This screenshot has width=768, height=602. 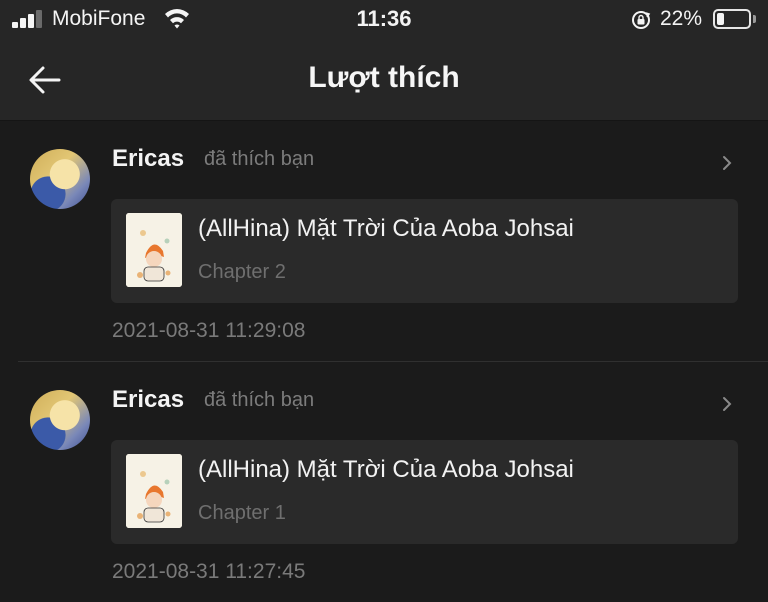 I want to click on page-title: Lượt thích, so click(x=384, y=77).